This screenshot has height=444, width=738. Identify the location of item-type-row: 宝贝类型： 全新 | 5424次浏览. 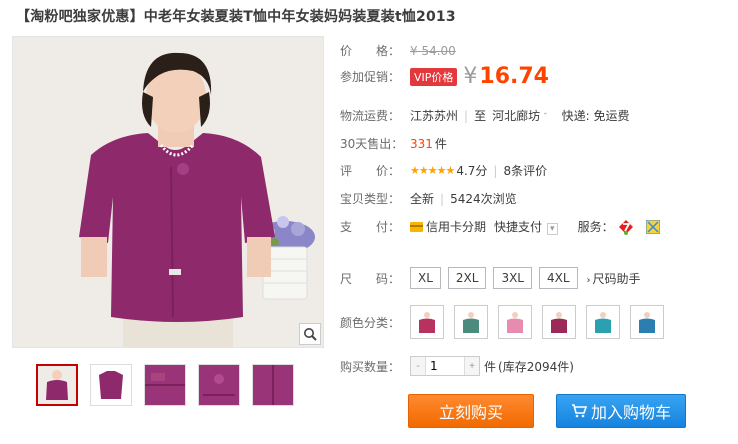
(428, 199).